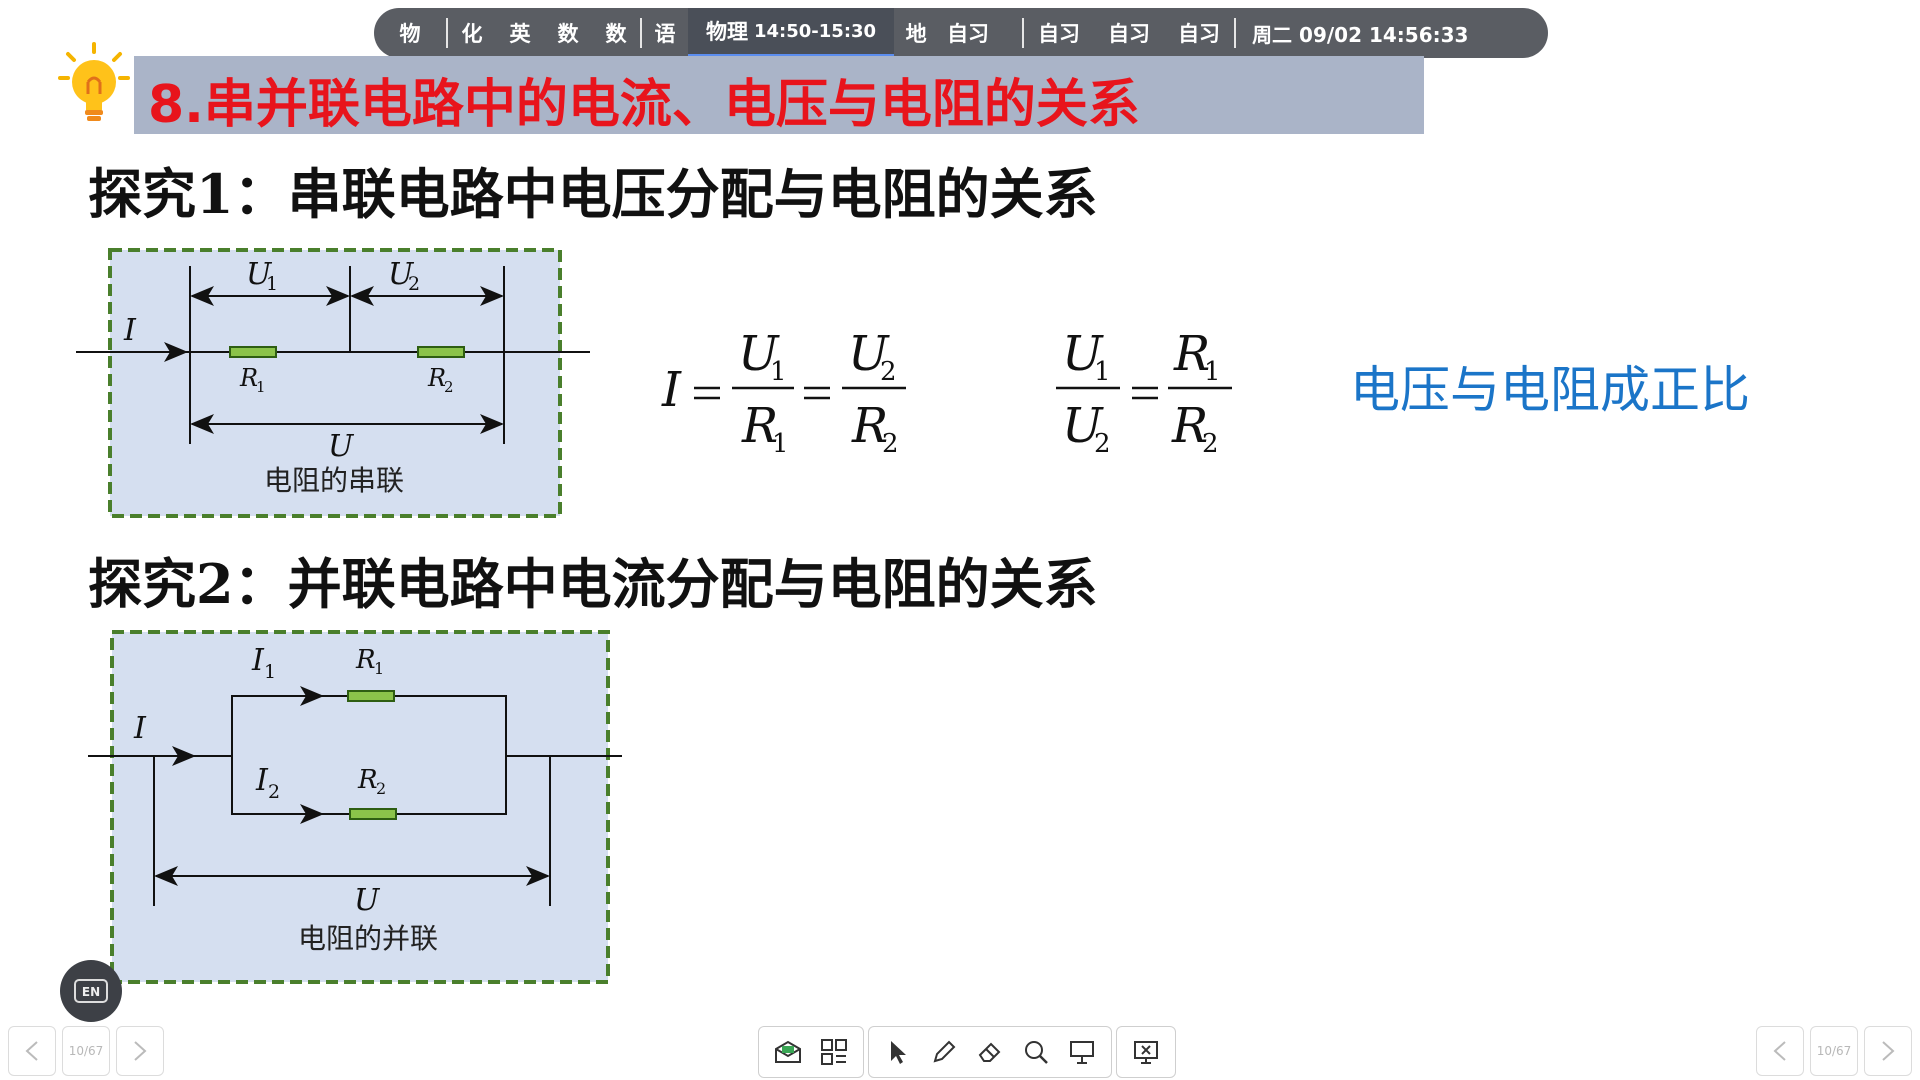 The height and width of the screenshot is (1080, 1920). I want to click on apps-icon, so click(834, 1052).